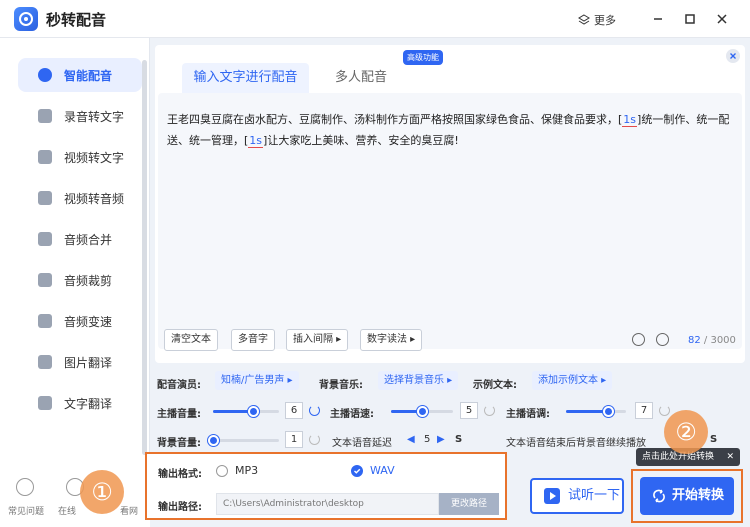  What do you see at coordinates (257, 380) in the screenshot?
I see `actor-select: 知楠/广告男声 ▸` at bounding box center [257, 380].